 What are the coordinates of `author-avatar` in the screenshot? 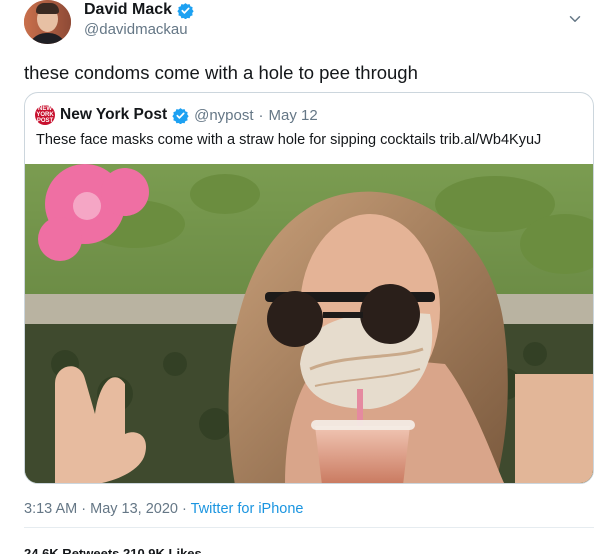 It's located at (47, 22).